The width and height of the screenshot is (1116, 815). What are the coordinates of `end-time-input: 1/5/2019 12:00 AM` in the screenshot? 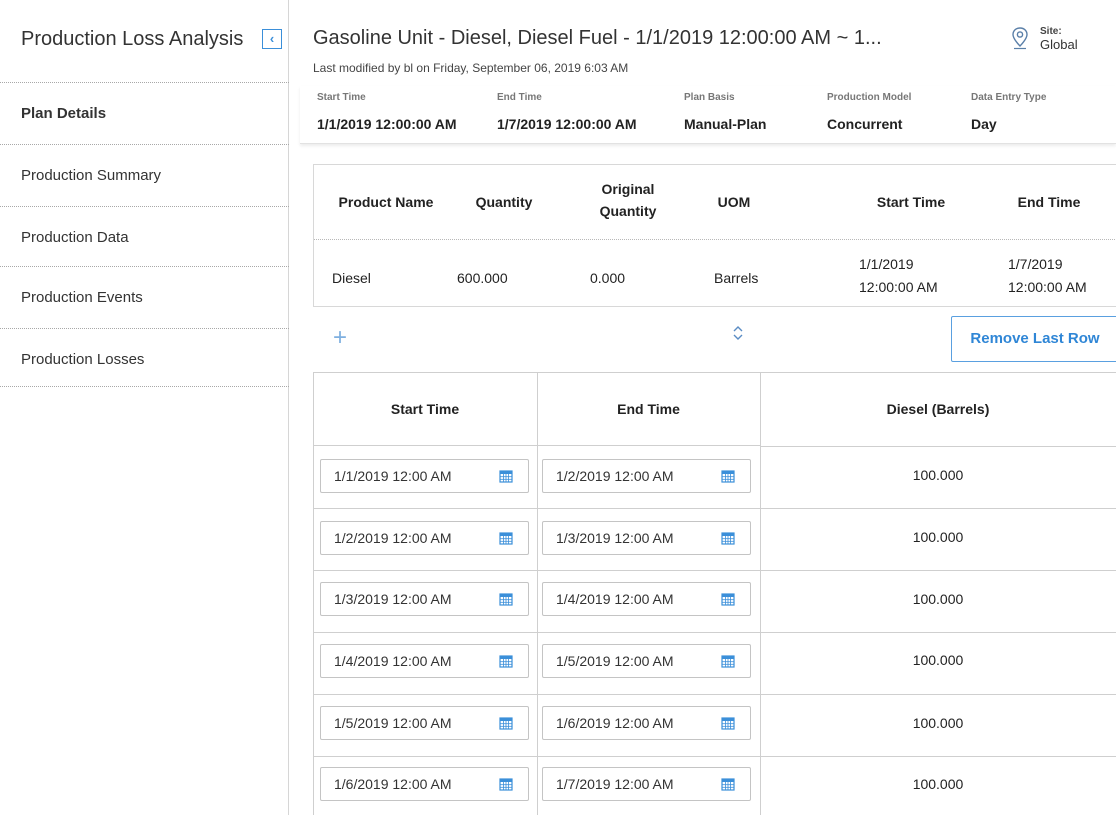 It's located at (646, 661).